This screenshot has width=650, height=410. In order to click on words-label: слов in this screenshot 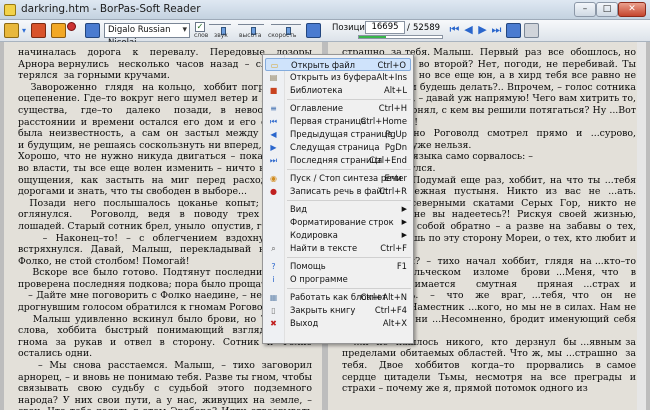, I will do `click(201, 35)`.